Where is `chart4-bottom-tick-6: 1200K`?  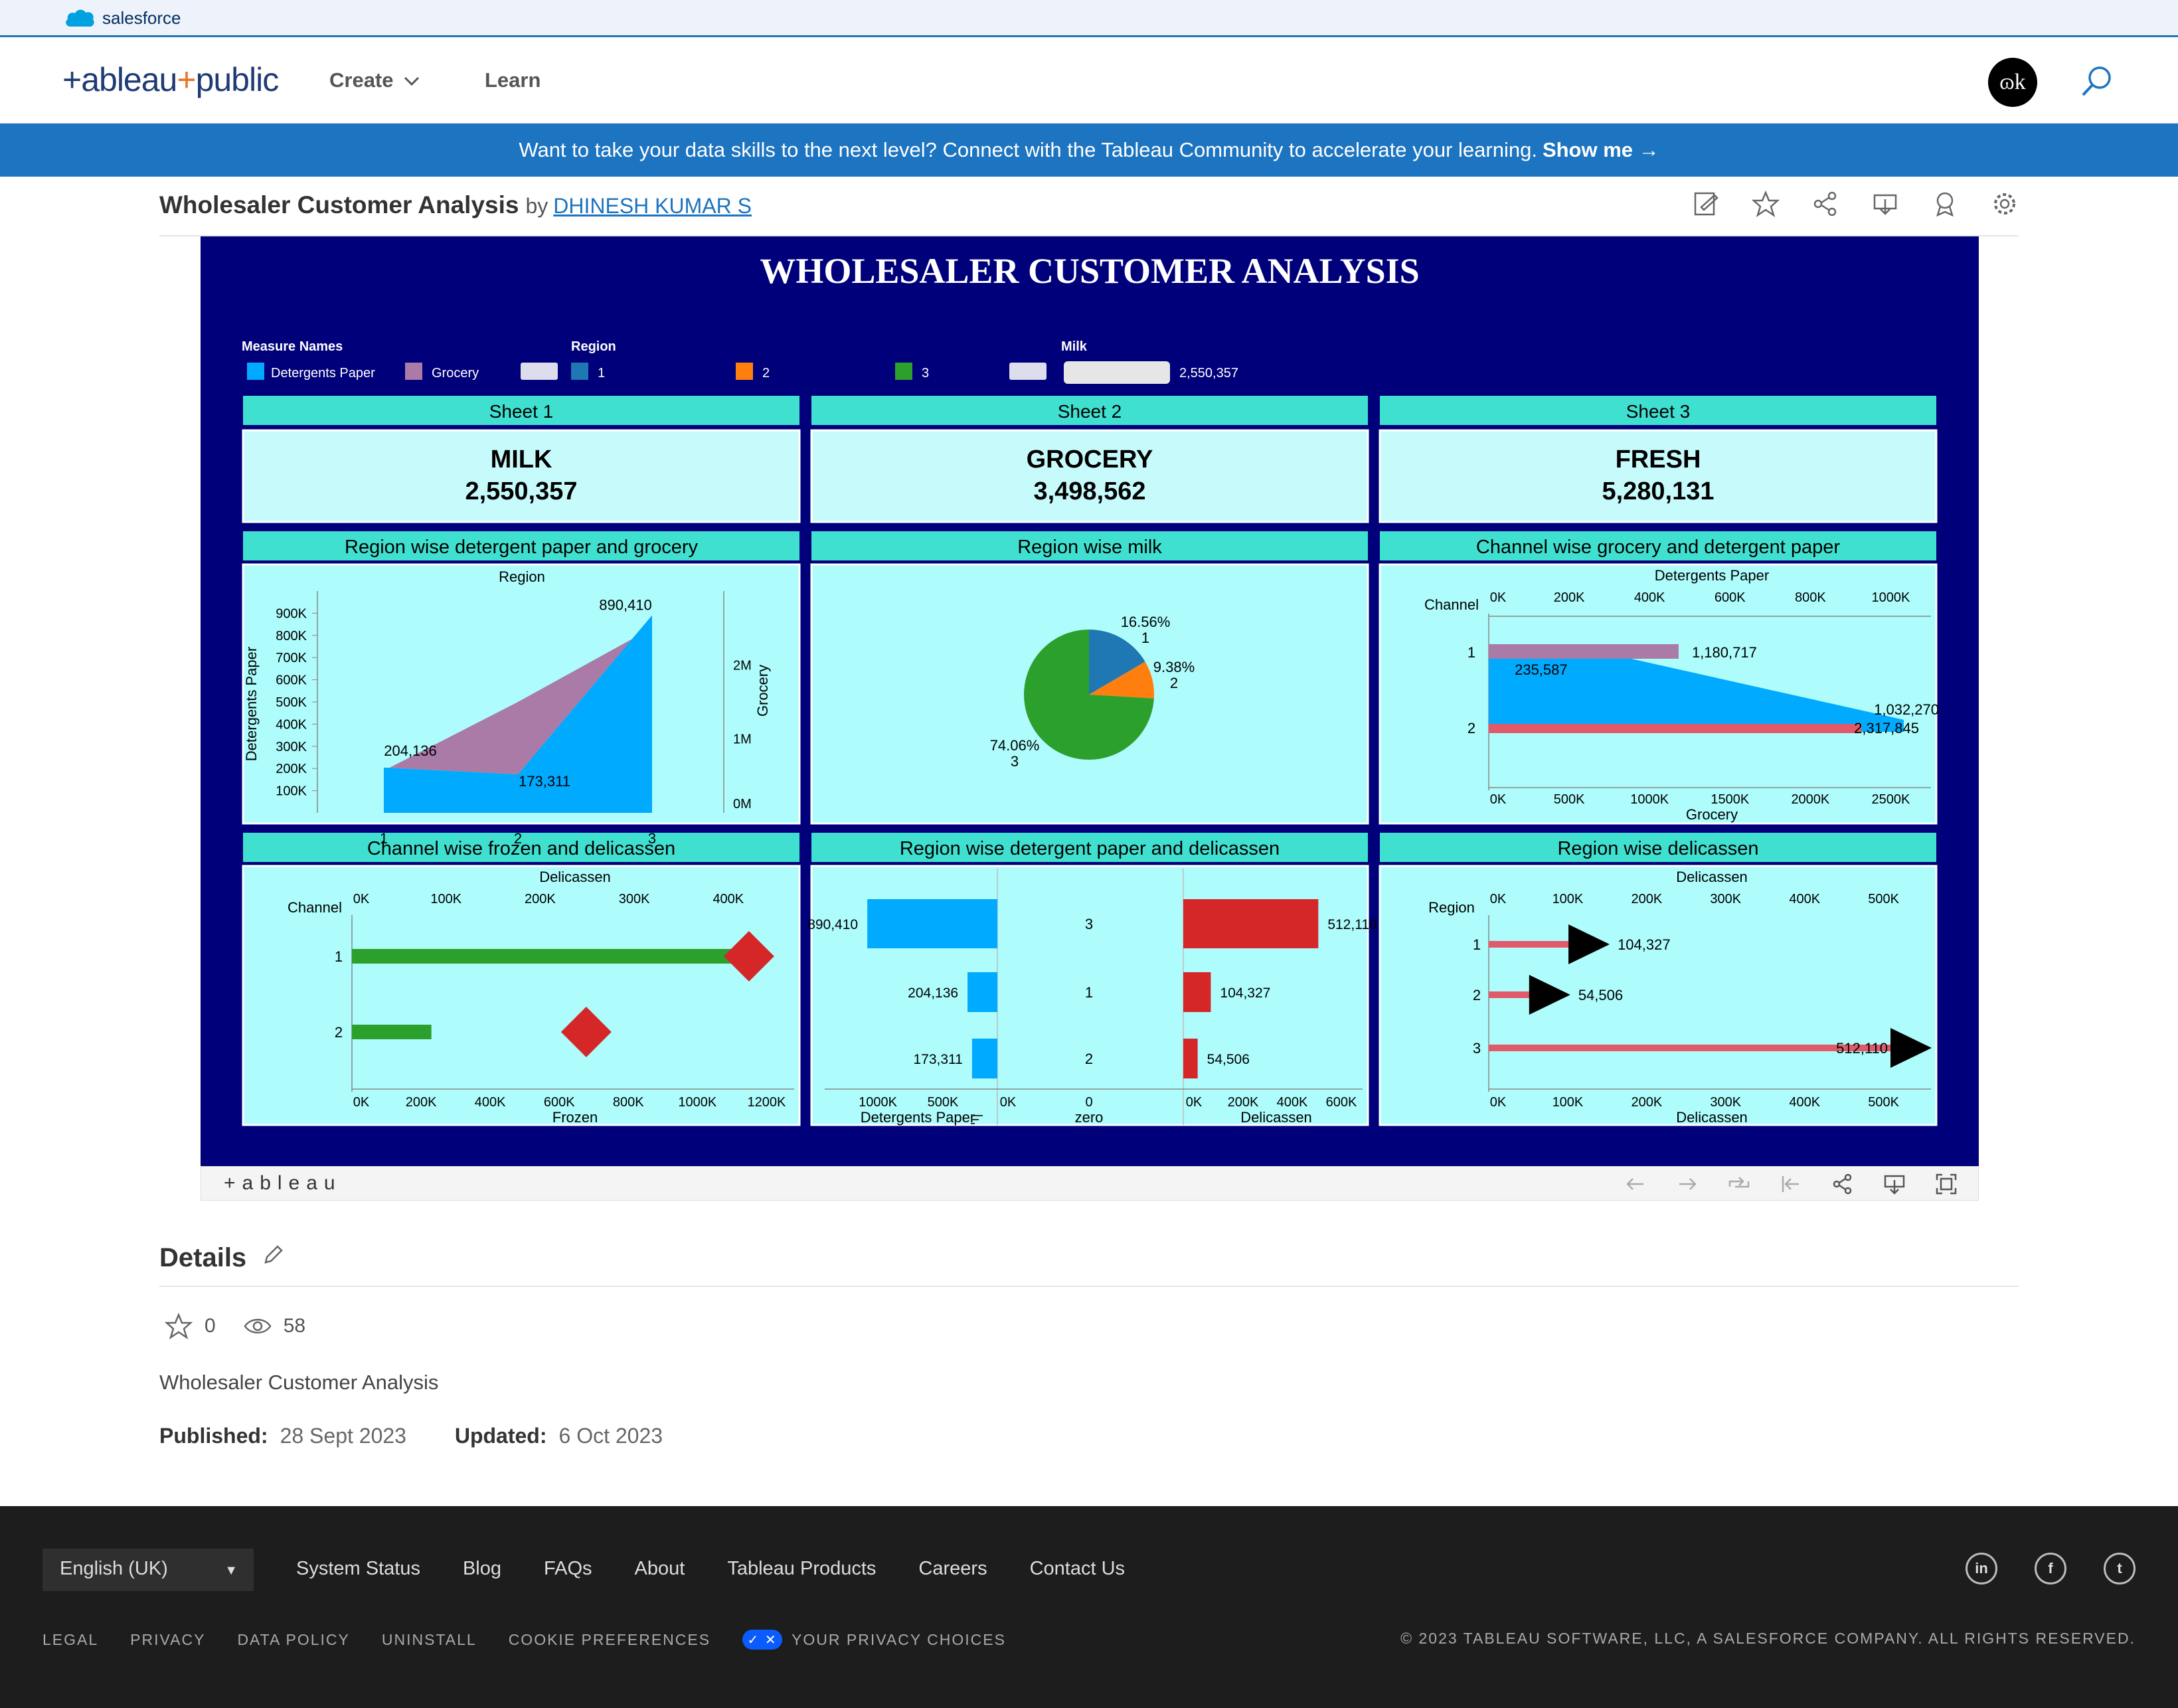 chart4-bottom-tick-6: 1200K is located at coordinates (766, 1102).